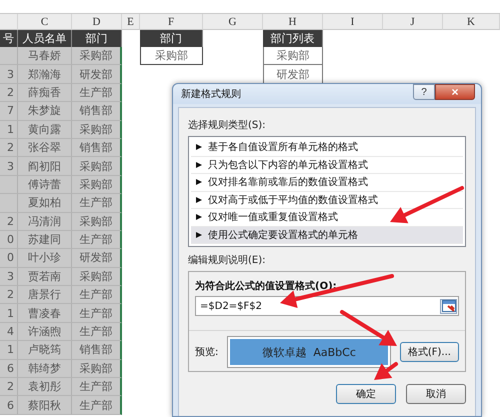  Describe the element at coordinates (293, 38) in the screenshot. I see `header-cell: 部门列表` at that location.